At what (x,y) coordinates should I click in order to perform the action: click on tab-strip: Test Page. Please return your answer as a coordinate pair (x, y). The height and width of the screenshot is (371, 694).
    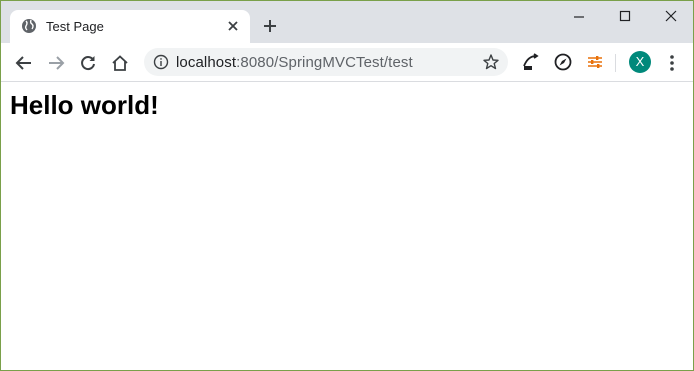
    Looking at the image, I should click on (347, 22).